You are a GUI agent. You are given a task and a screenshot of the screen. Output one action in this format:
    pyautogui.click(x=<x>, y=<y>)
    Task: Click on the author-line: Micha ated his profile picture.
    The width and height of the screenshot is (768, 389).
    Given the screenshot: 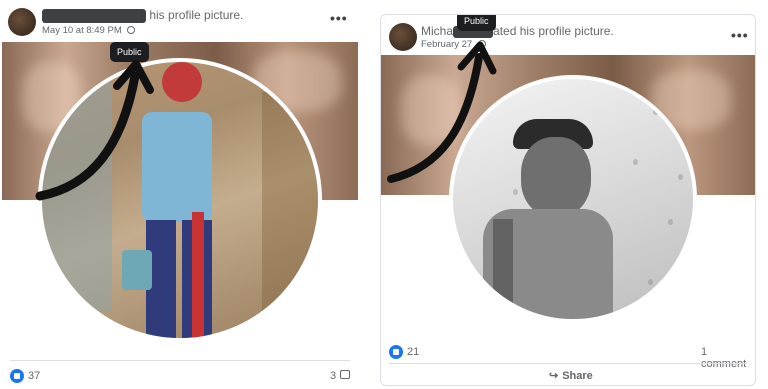 What is the action you would take?
    pyautogui.click(x=517, y=31)
    